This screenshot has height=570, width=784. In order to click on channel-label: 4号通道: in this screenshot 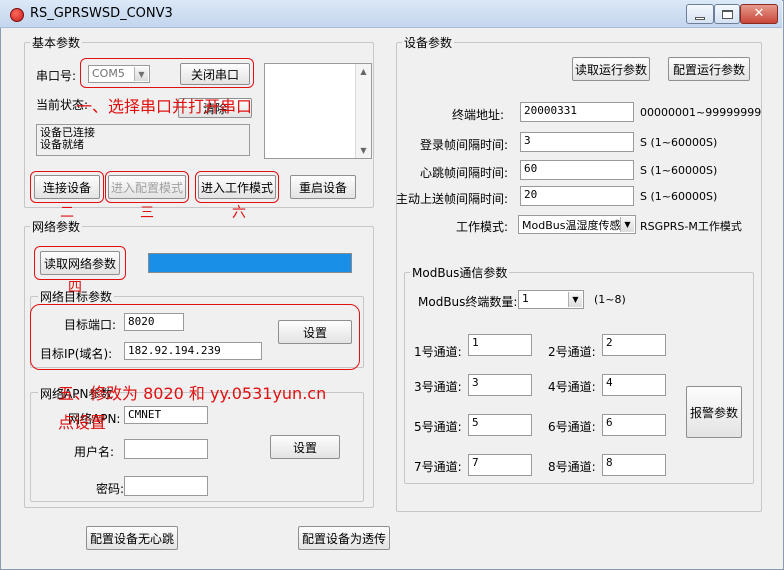, I will do `click(572, 387)`.